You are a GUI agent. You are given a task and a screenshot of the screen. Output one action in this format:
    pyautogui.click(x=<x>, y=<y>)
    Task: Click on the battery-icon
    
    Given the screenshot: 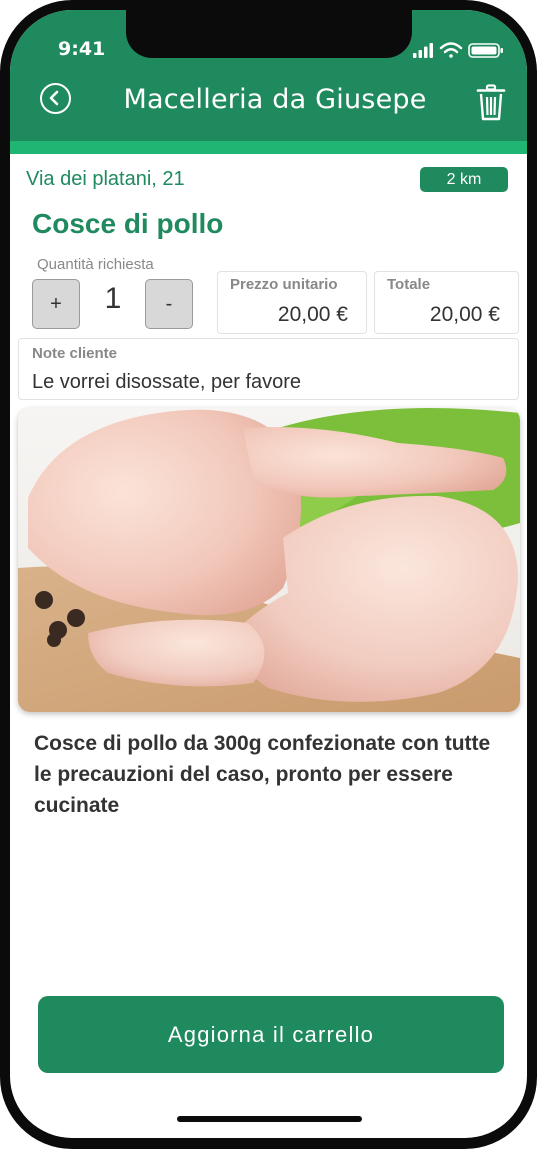 What is the action you would take?
    pyautogui.click(x=485, y=50)
    